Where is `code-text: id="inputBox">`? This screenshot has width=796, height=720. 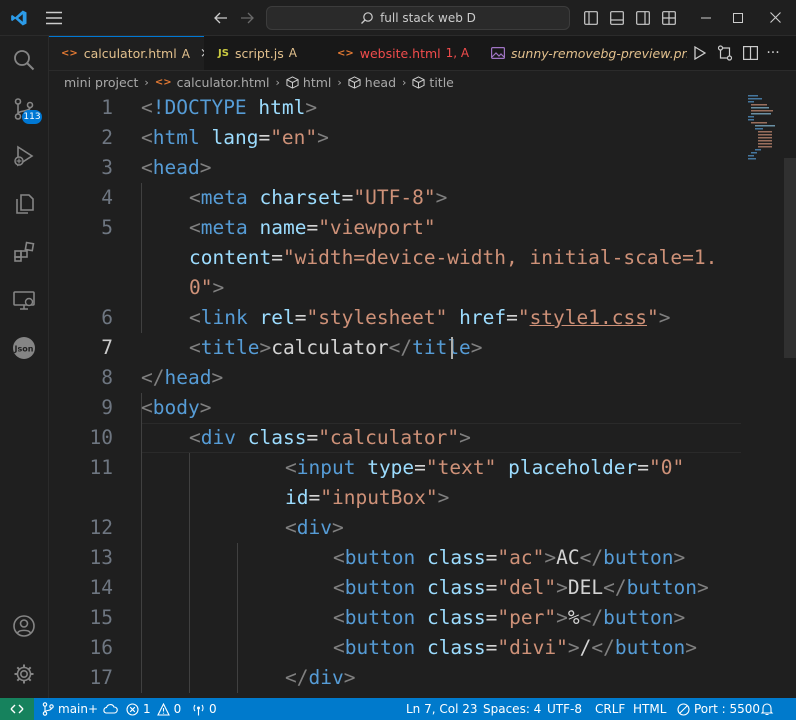 code-text: id="inputBox"> is located at coordinates (367, 497).